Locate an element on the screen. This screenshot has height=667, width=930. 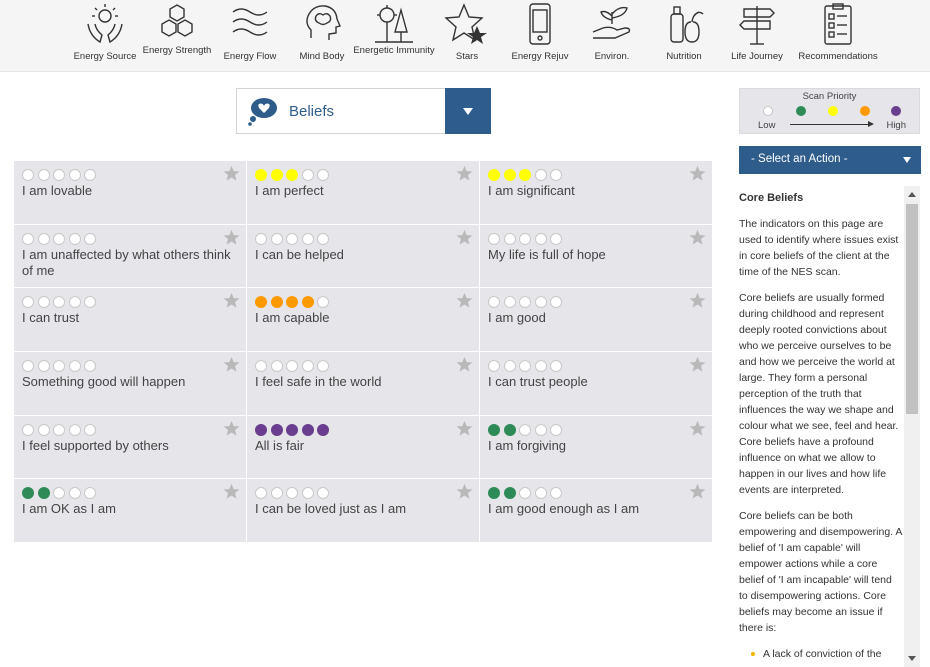
belief-label: I can trust people is located at coordinates (538, 381).